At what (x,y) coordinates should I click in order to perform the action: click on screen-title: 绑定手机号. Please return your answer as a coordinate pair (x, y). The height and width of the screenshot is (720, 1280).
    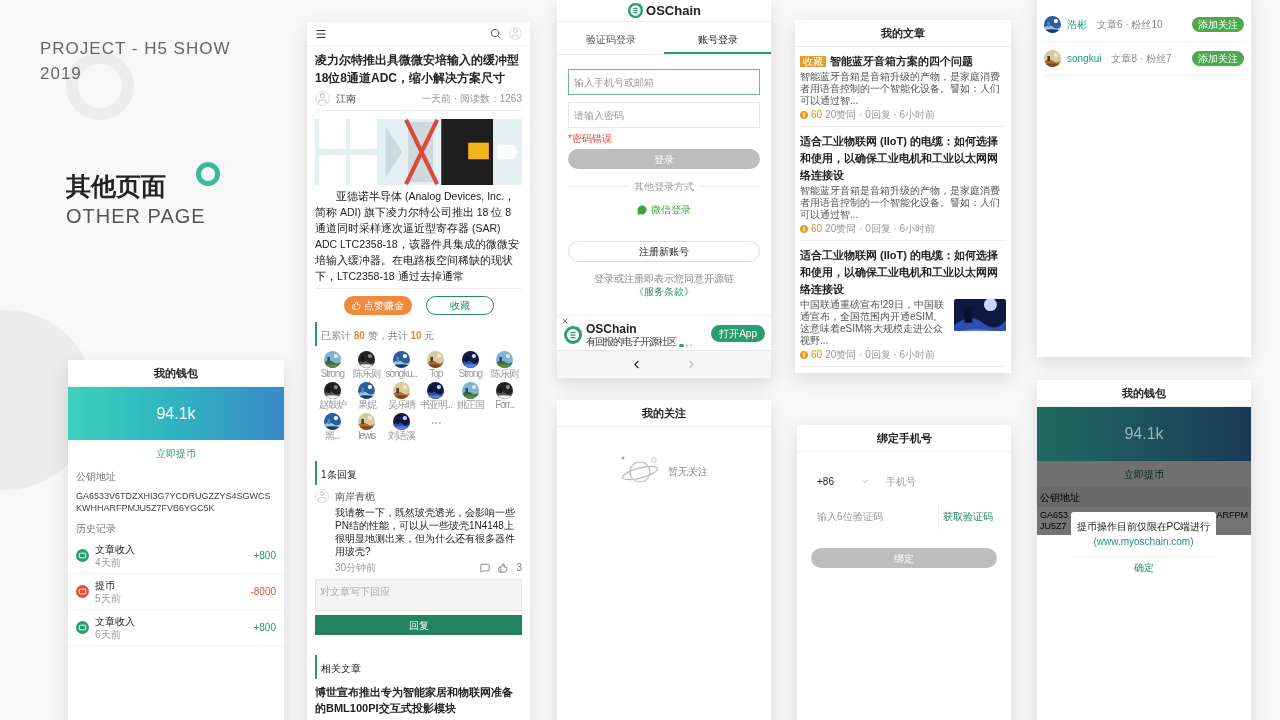
    Looking at the image, I should click on (904, 438).